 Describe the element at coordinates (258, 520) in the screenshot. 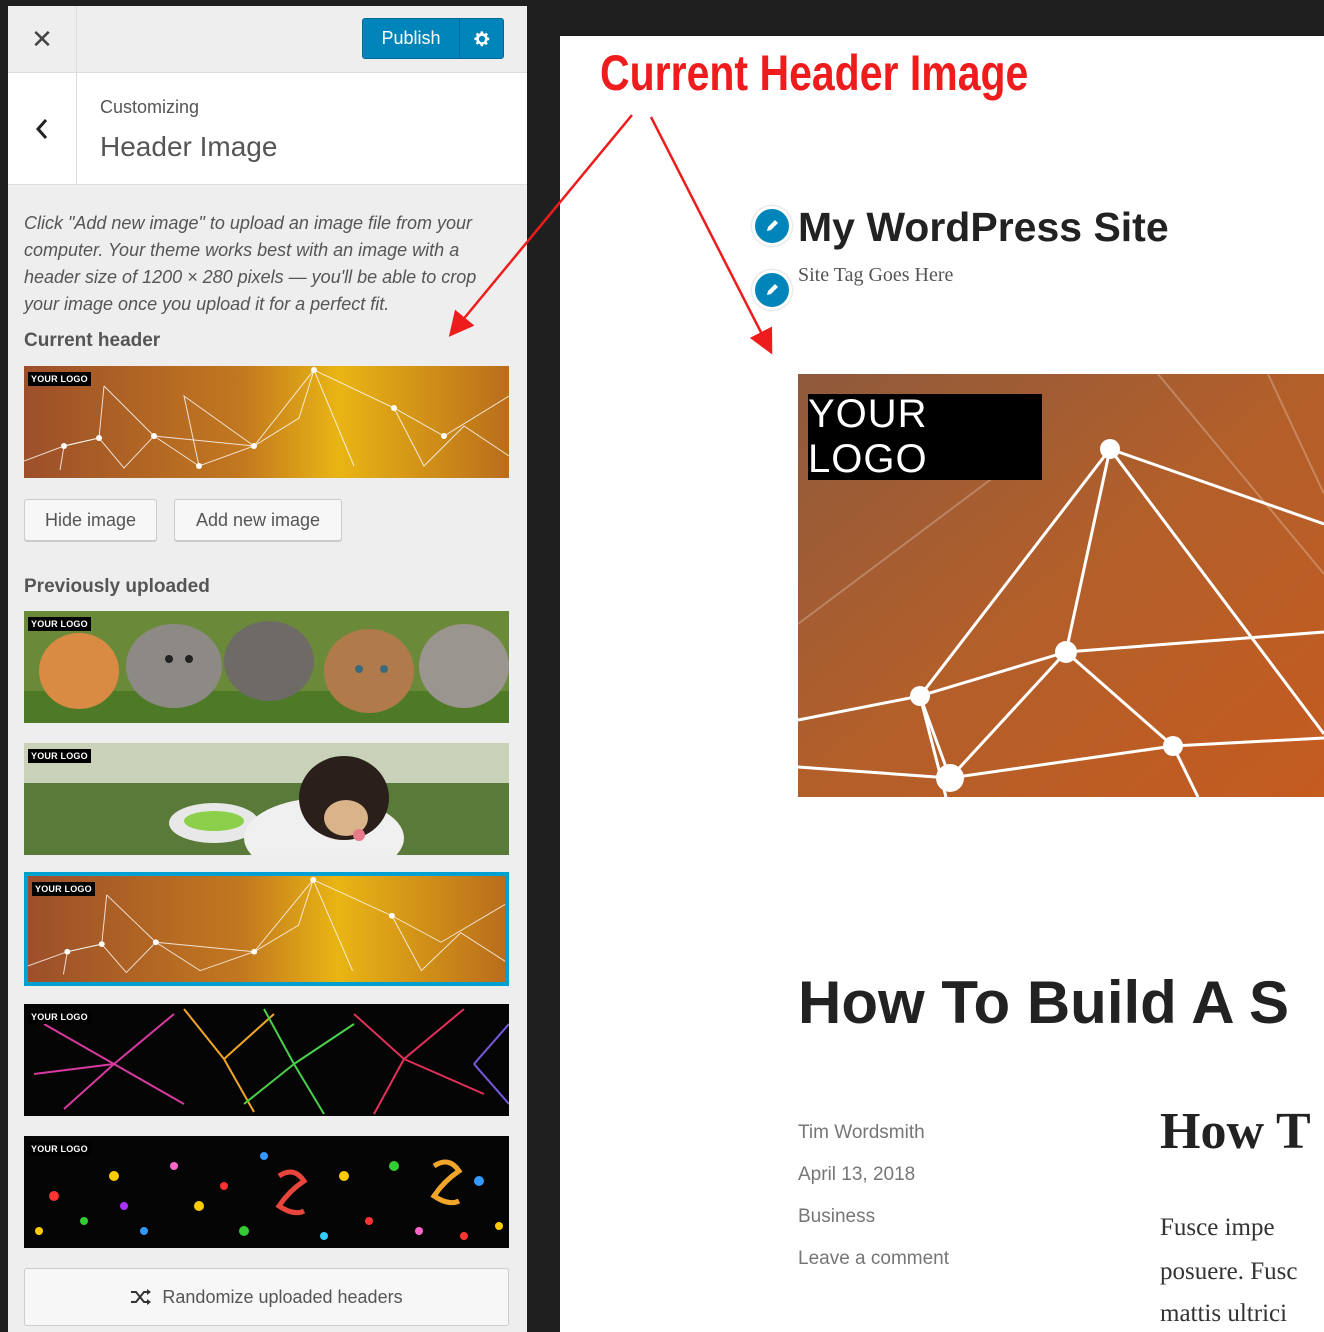

I see `add-new-image-button: Add new image` at that location.